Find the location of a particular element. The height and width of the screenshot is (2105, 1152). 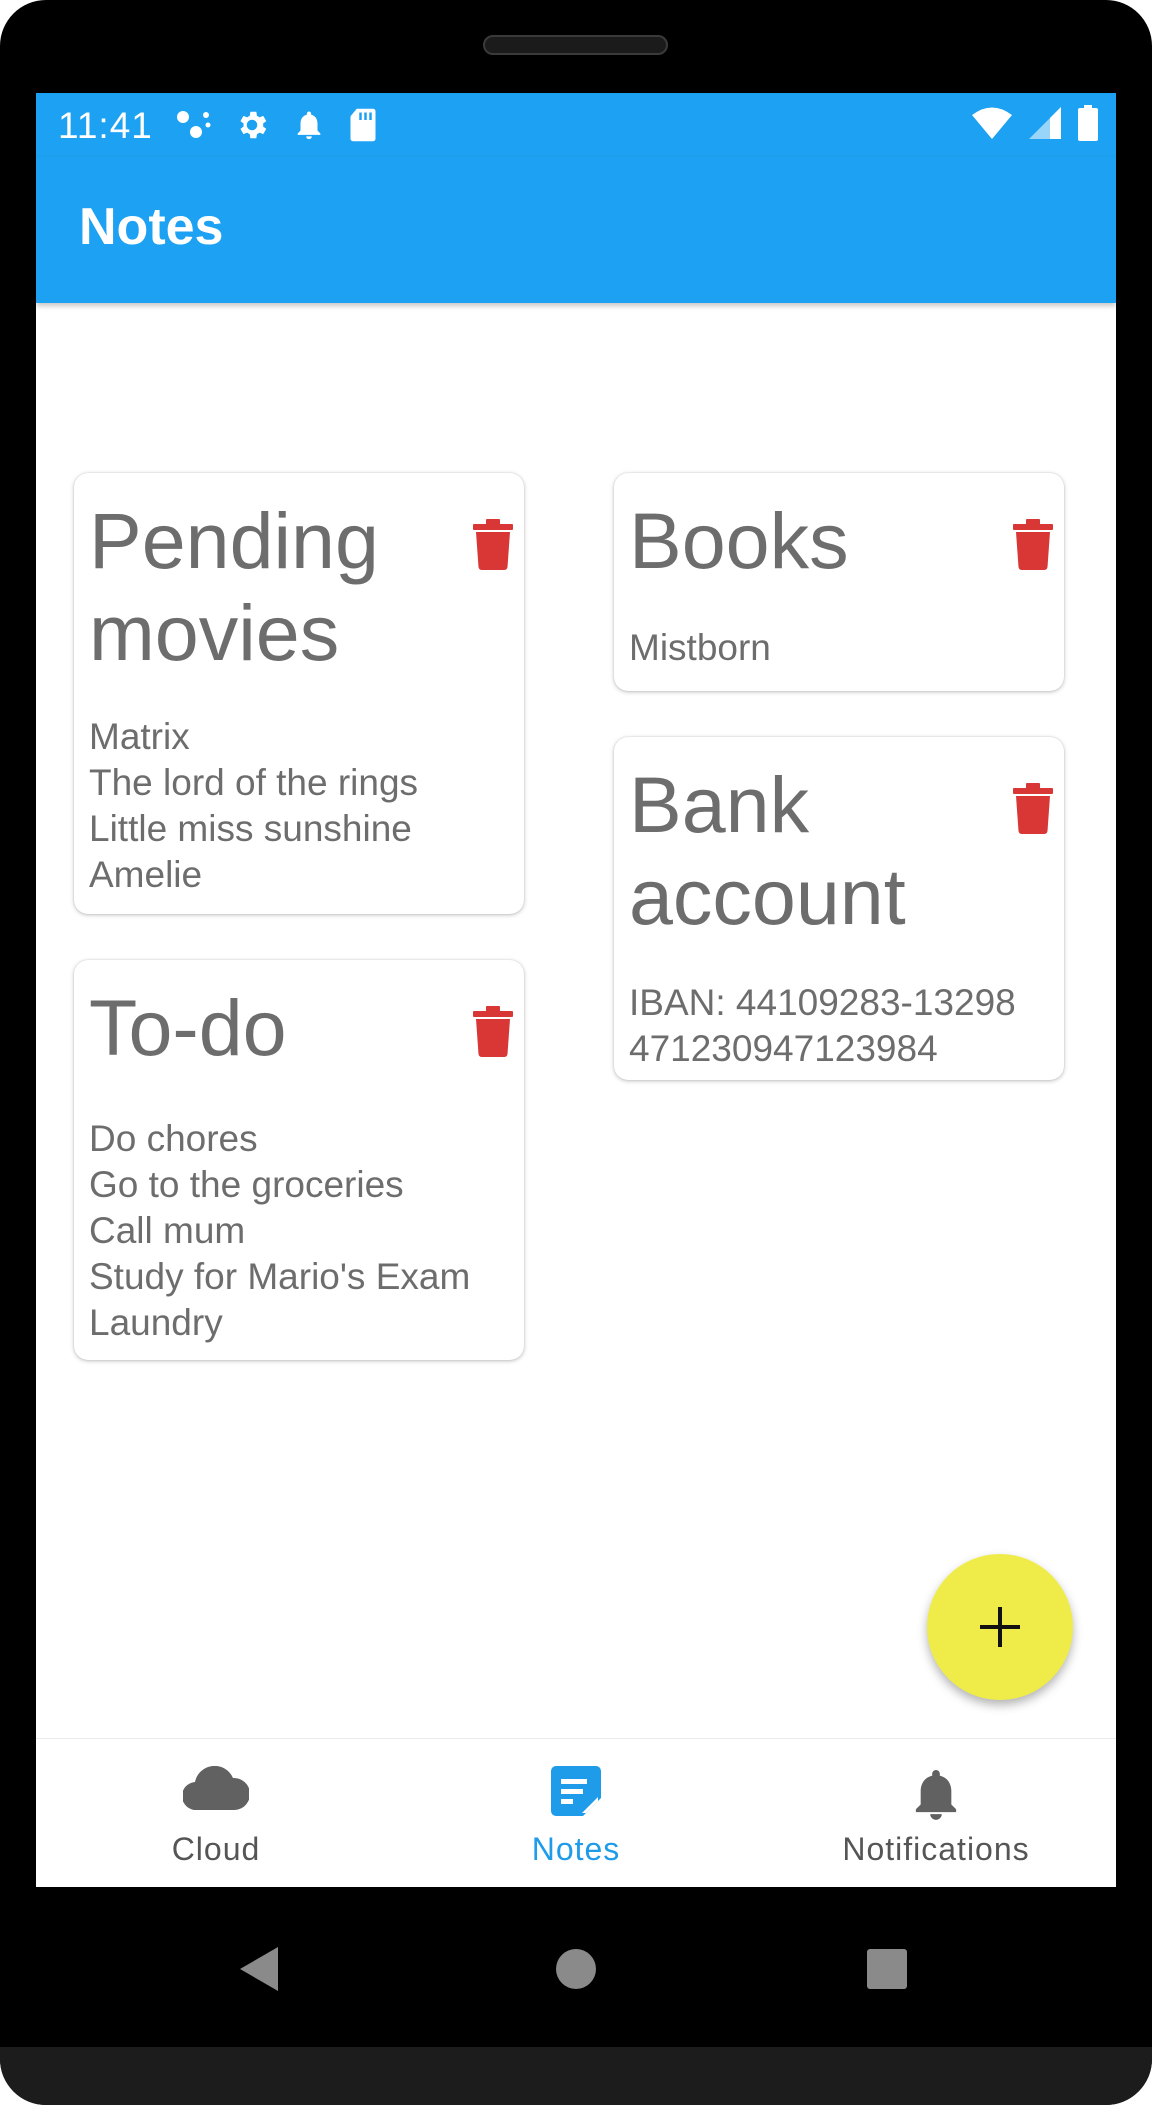

note-line: IBAN: 44109283-13298 is located at coordinates (822, 1002).